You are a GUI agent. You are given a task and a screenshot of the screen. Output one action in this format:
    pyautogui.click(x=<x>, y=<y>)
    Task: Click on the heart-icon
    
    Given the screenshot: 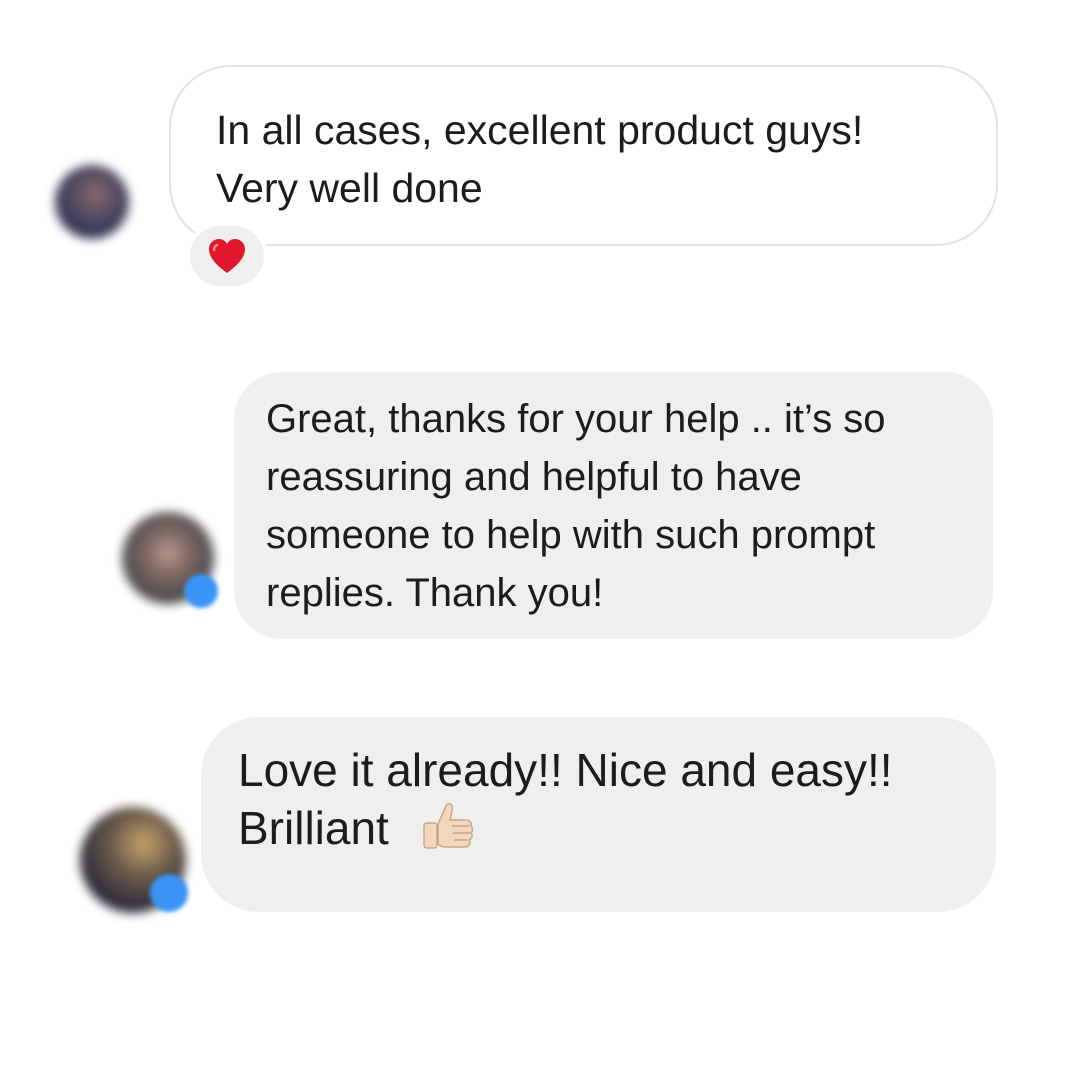 What is the action you would take?
    pyautogui.click(x=227, y=256)
    